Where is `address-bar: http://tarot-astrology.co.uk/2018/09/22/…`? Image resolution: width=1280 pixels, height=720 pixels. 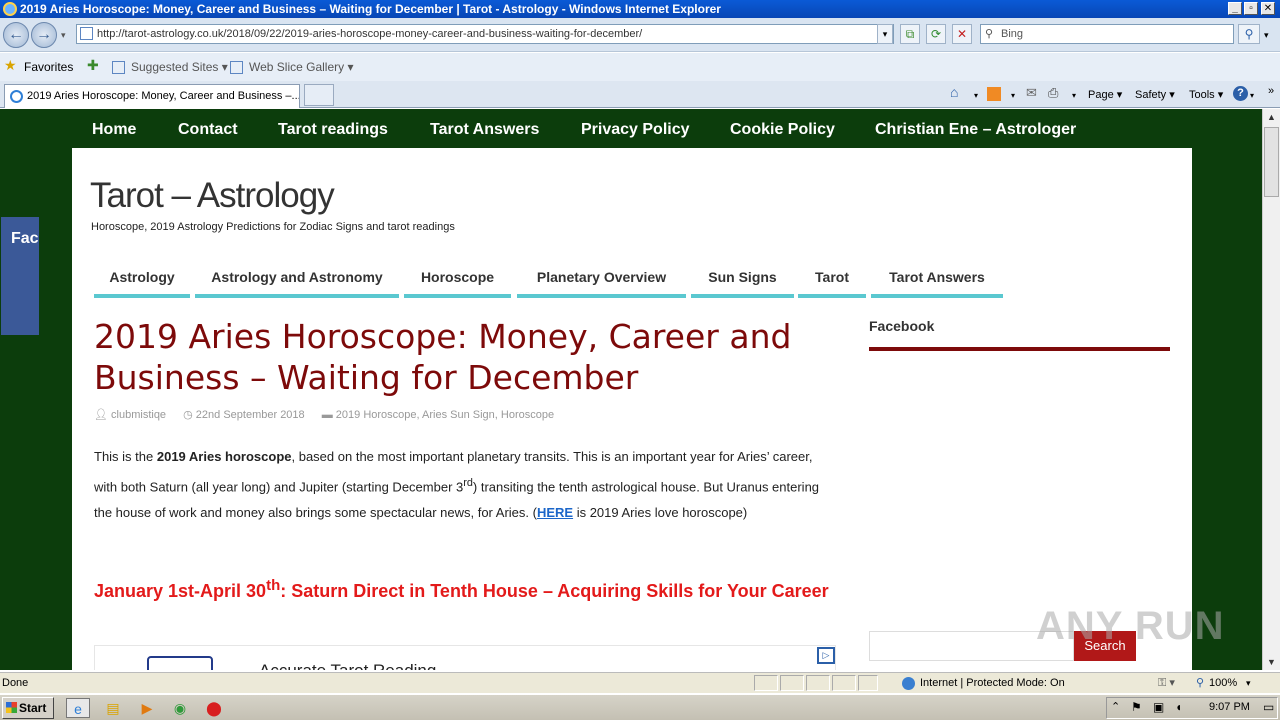
address-bar: http://tarot-astrology.co.uk/2018/09/22/… is located at coordinates (485, 34).